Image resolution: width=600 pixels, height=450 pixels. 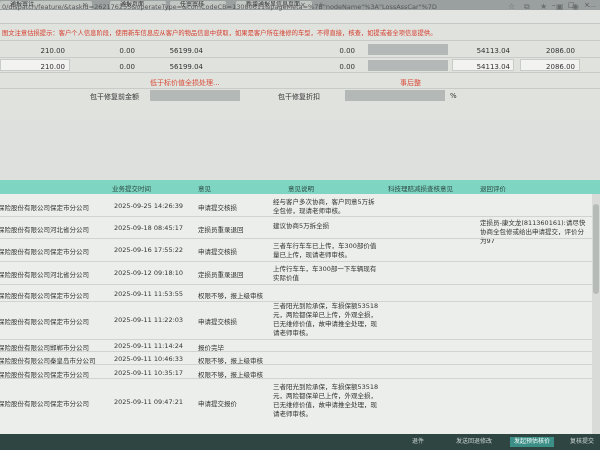 I want to click on table-row-opinion: 申请提交报价, so click(x=217, y=404).